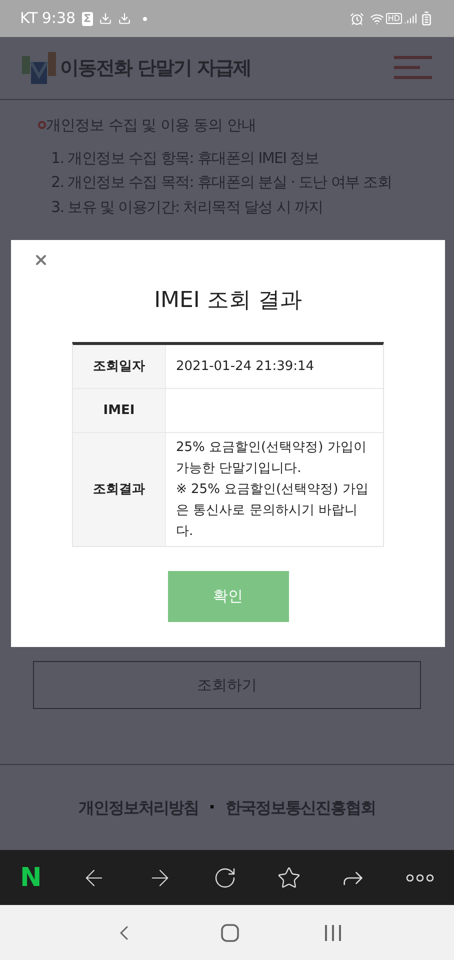 The height and width of the screenshot is (960, 454). Describe the element at coordinates (138, 808) in the screenshot. I see `footer-link: 개인정보처리방침` at that location.